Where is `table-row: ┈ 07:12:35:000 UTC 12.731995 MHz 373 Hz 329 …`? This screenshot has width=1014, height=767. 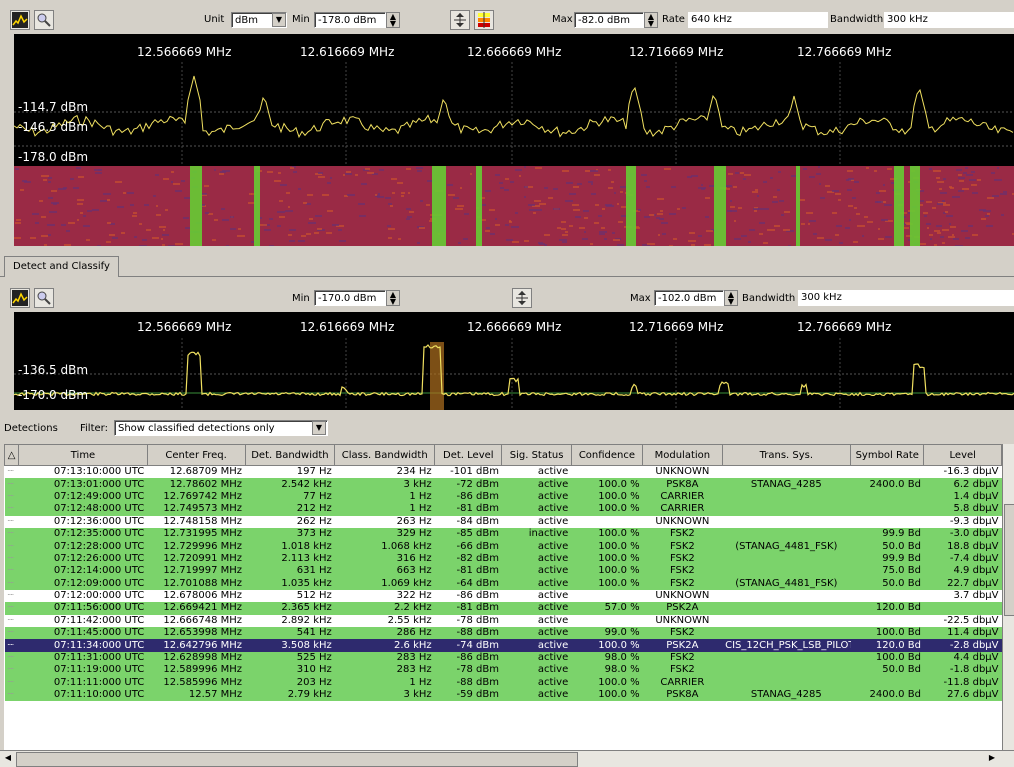 table-row: ┈ 07:12:35:000 UTC 12.731995 MHz 373 Hz 329 … is located at coordinates (503, 534).